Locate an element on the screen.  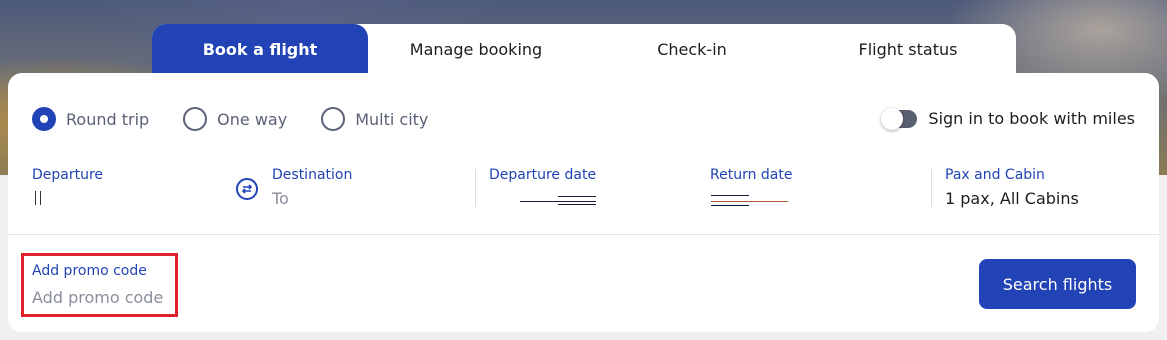
departure-field: Departure is located at coordinates (68, 186).